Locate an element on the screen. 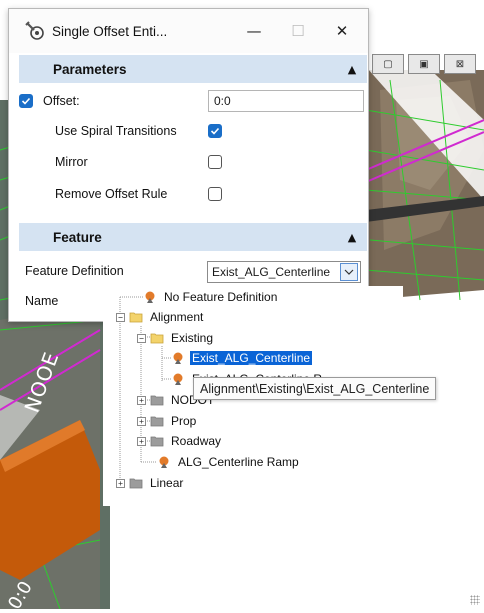 Image resolution: width=484 pixels, height=613 pixels. resize-grip-icon is located at coordinates (475, 600).